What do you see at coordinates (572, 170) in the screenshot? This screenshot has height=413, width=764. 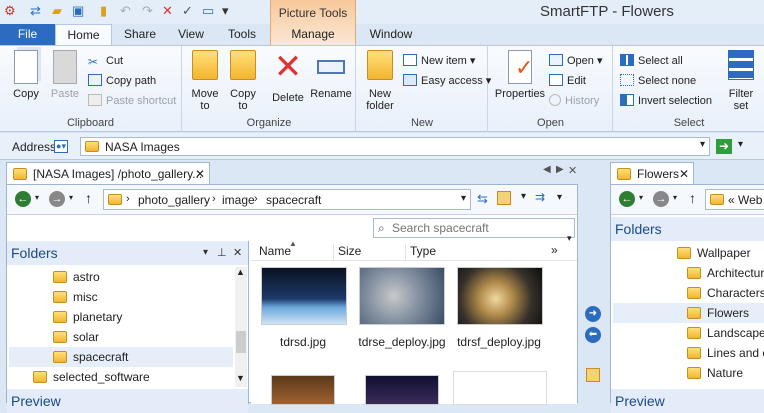 I see `tab-close-all-icon: ✕` at bounding box center [572, 170].